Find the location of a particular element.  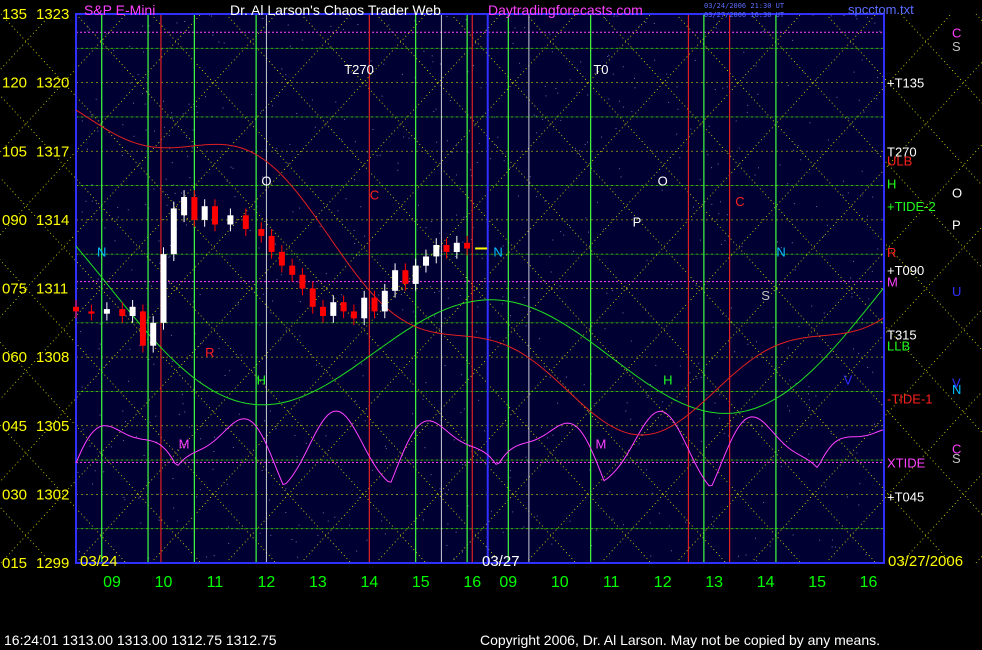

x-tick-day1: 11 is located at coordinates (215, 582).